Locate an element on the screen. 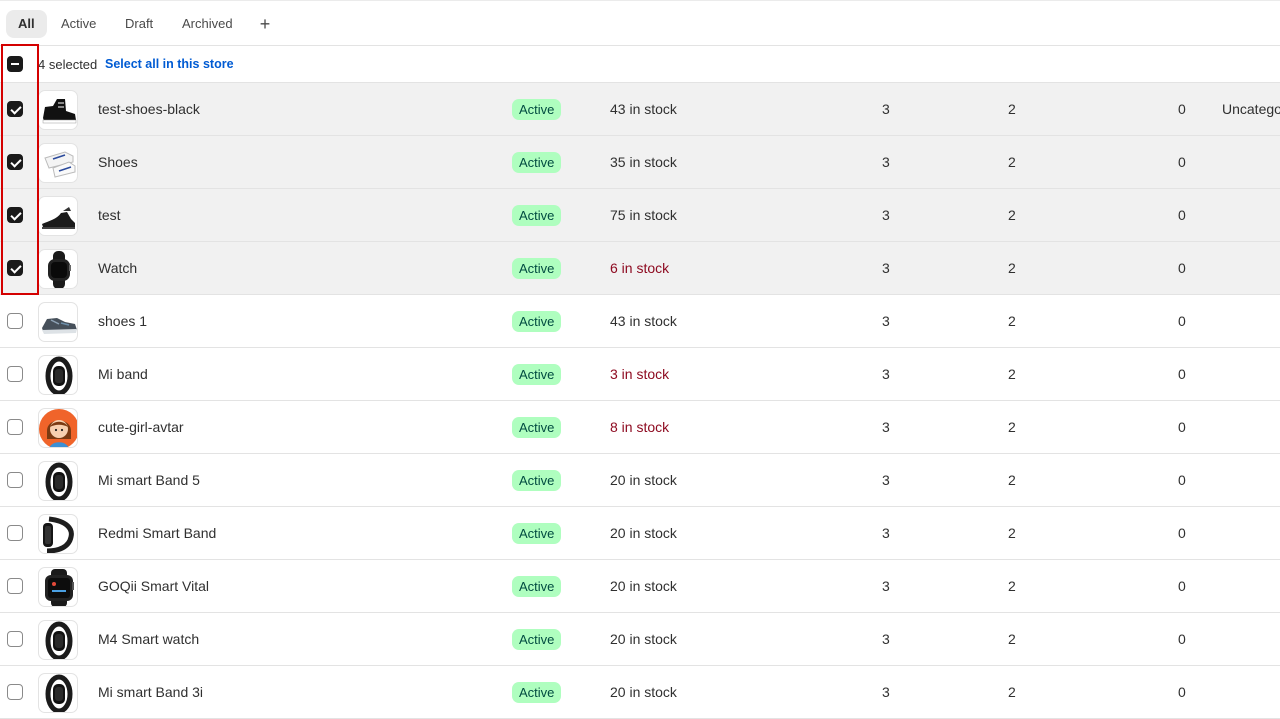 This screenshot has width=1280, height=719. table-row: Mi smart Band 3i Active 20 in stock 3 2 0 is located at coordinates (640, 692).